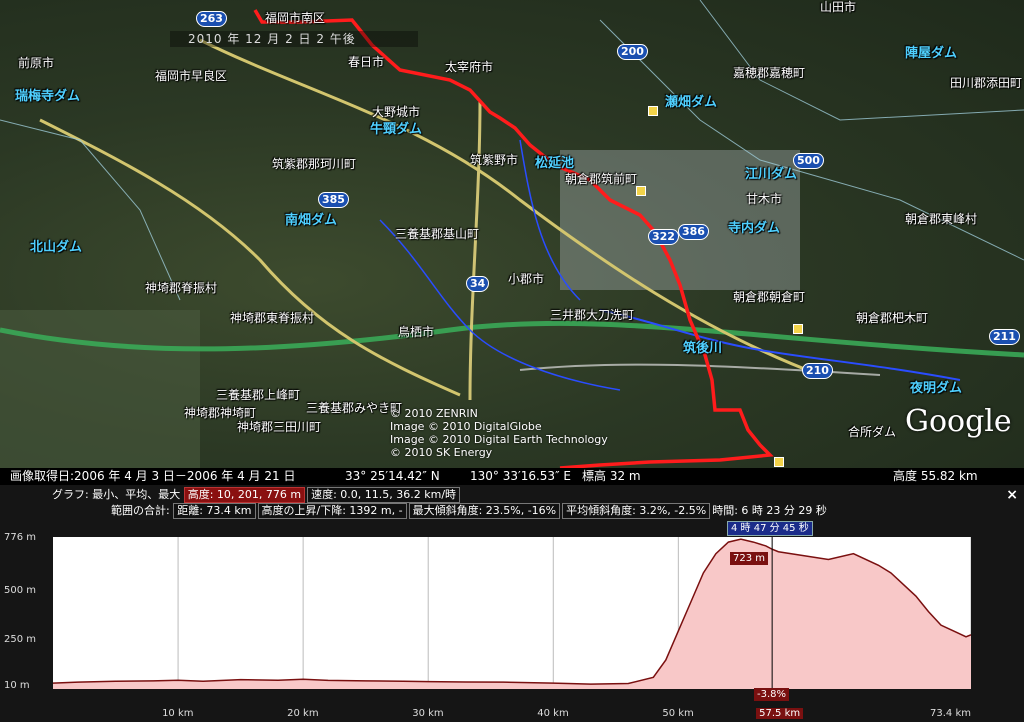 Image resolution: width=1024 pixels, height=722 pixels. Describe the element at coordinates (181, 288) in the screenshot. I see `place-label: 神埼郡脊振村` at that location.